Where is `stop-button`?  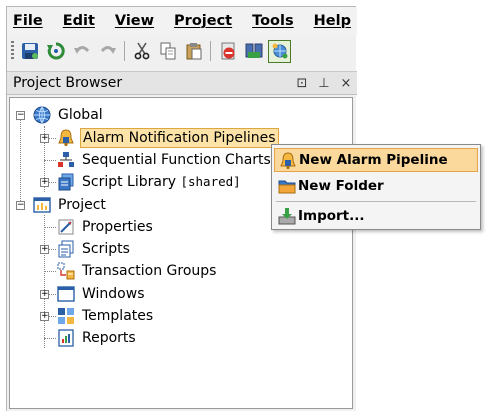 stop-button is located at coordinates (227, 51).